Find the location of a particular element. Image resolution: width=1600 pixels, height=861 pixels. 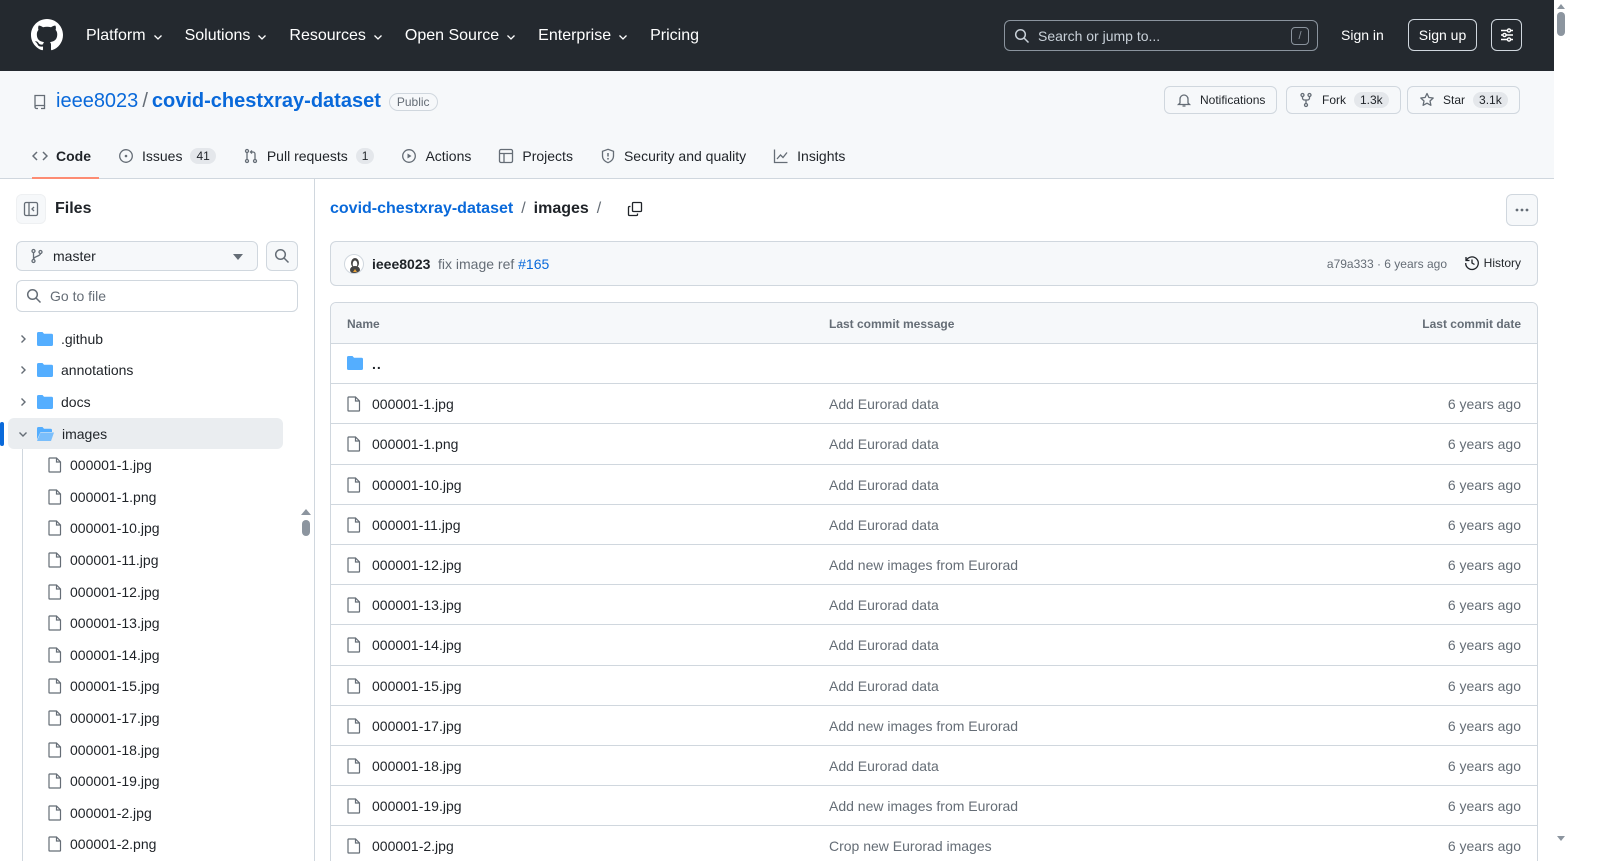

tree-scroll-up-arrow is located at coordinates (306, 512).